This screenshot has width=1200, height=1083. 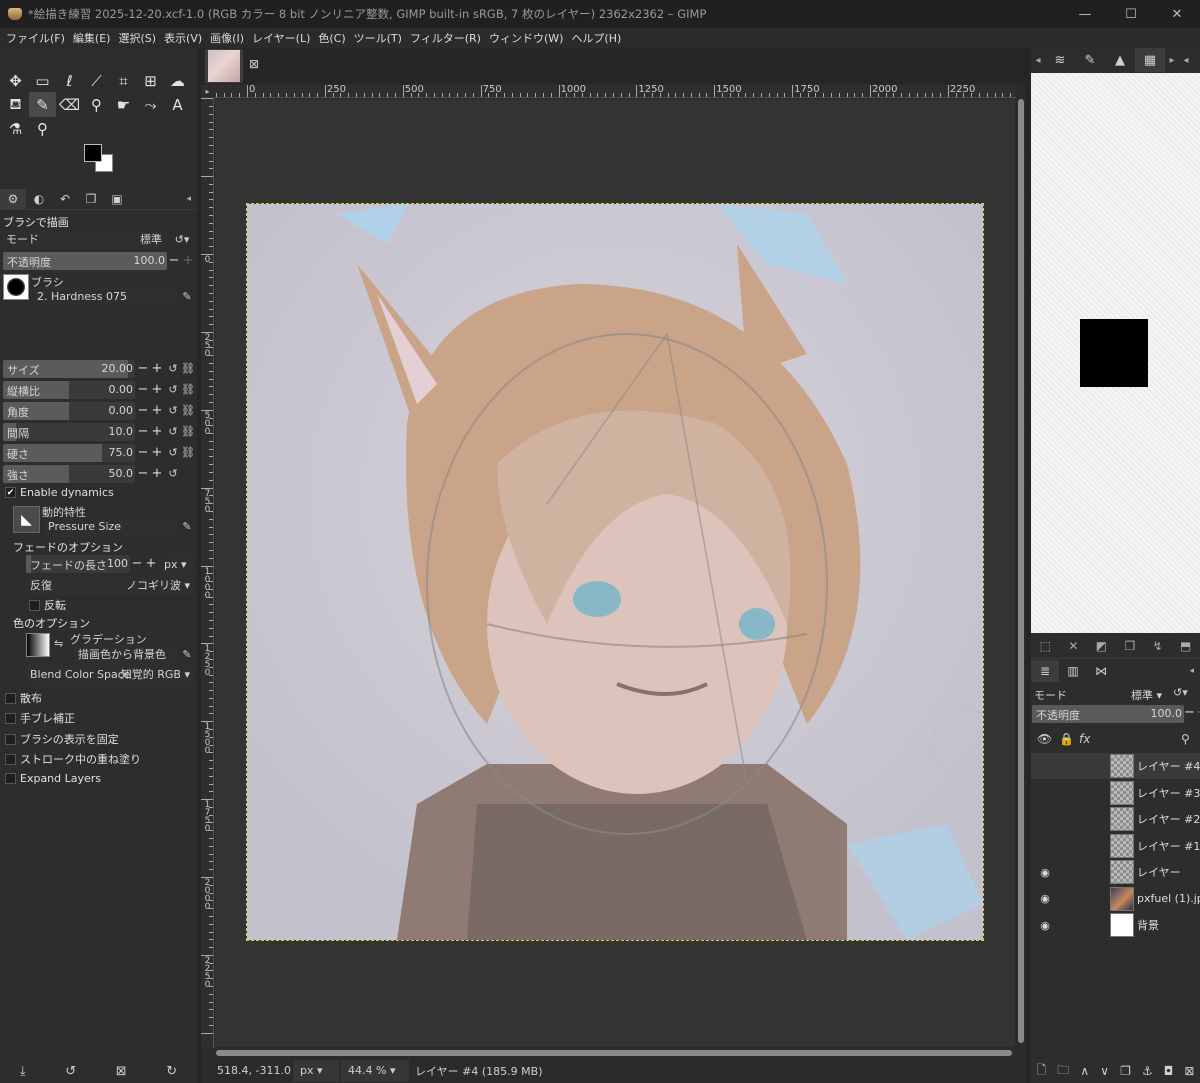 I want to click on reset-options-icon: ↻, so click(x=171, y=1071).